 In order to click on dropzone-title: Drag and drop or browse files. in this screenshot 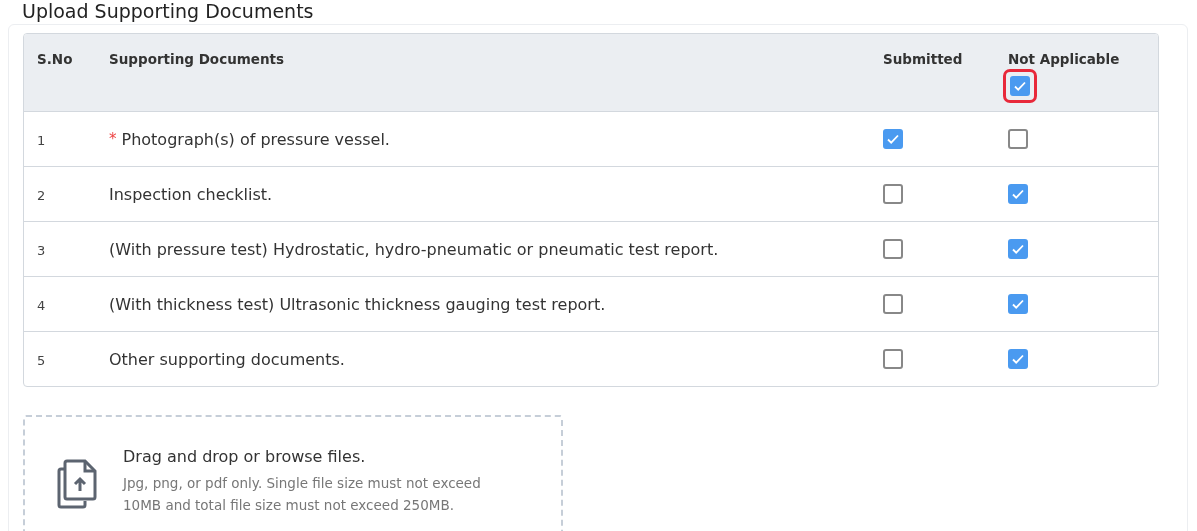, I will do `click(245, 456)`.